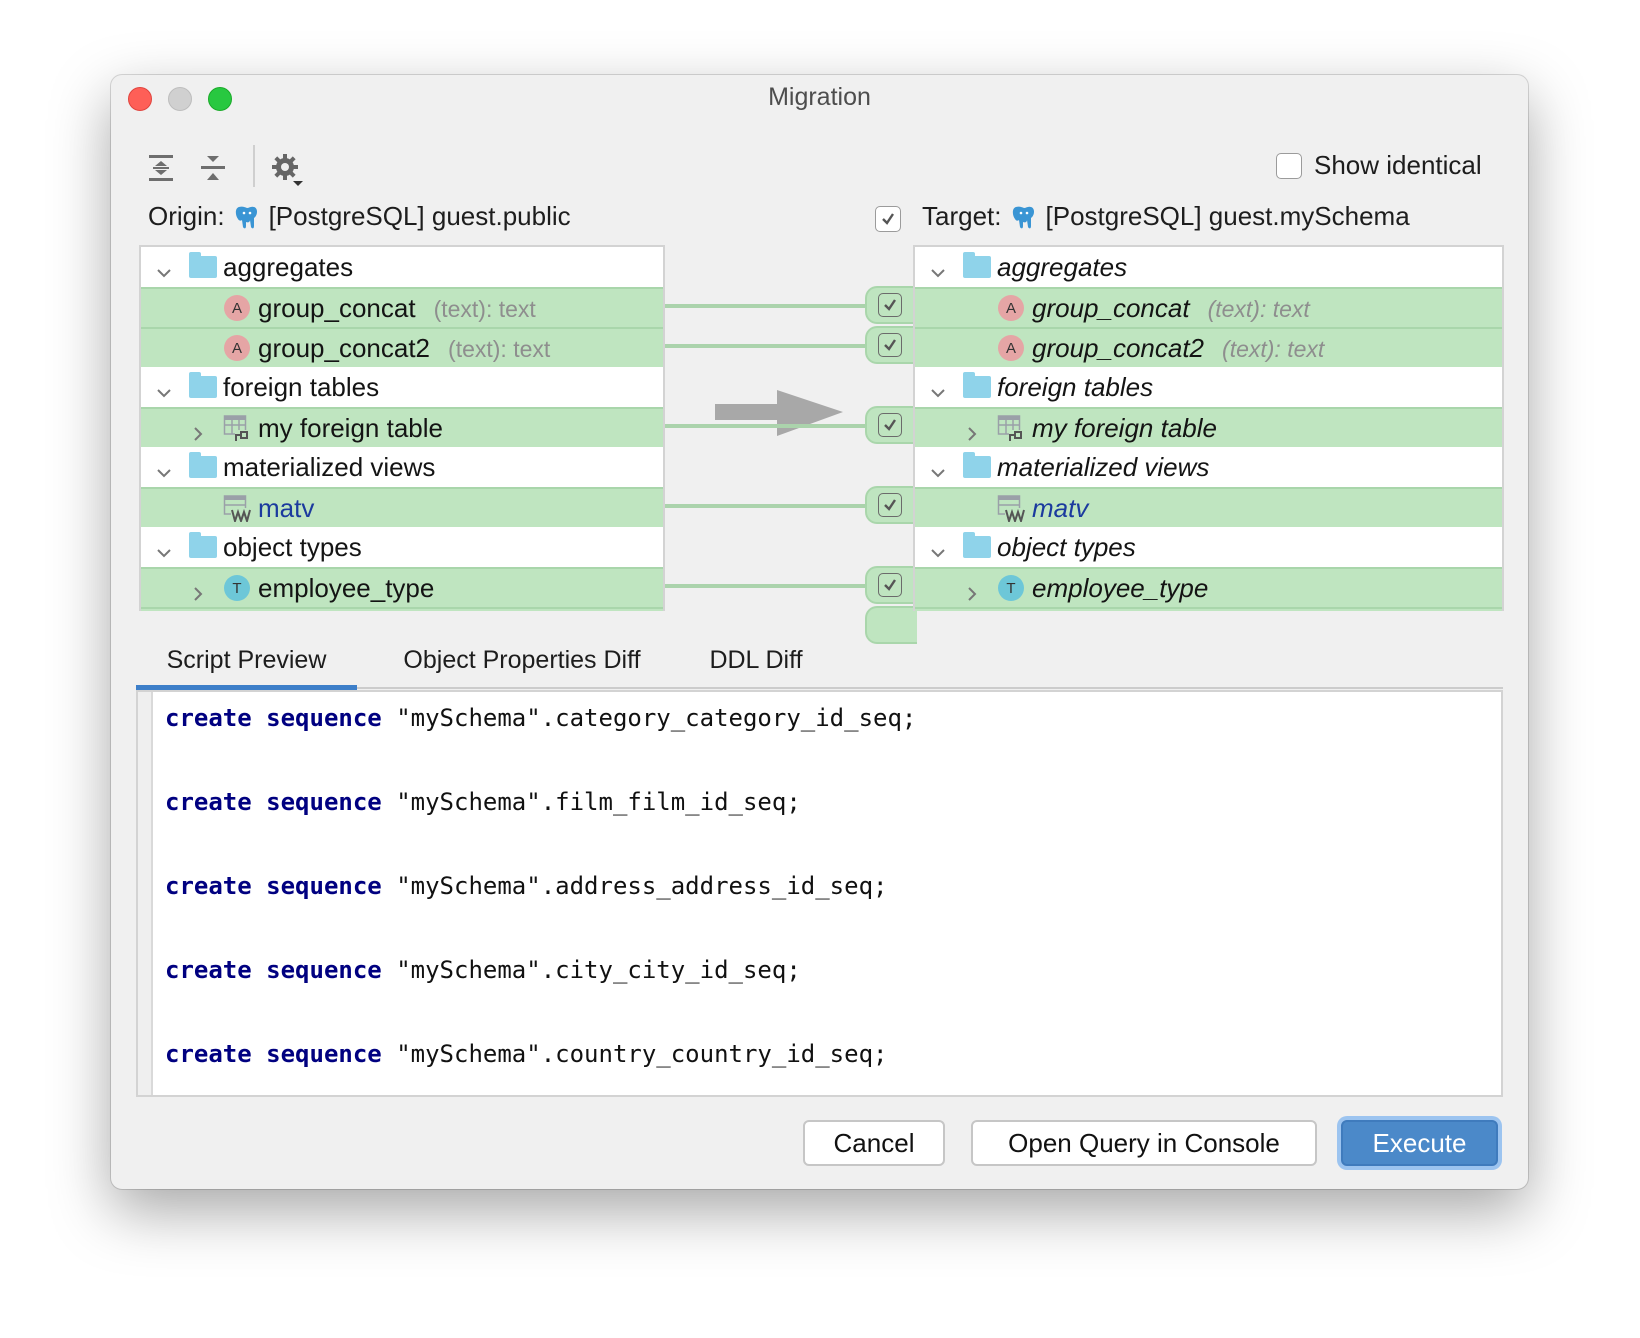 Image resolution: width=1640 pixels, height=1338 pixels. I want to click on origin-tree-row: matv, so click(402, 507).